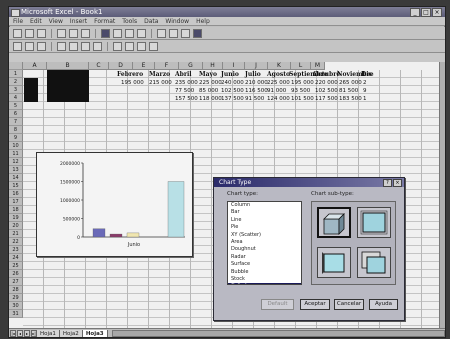 The width and height of the screenshot is (450, 339). I want to click on column-header-b: B, so click(68, 66).